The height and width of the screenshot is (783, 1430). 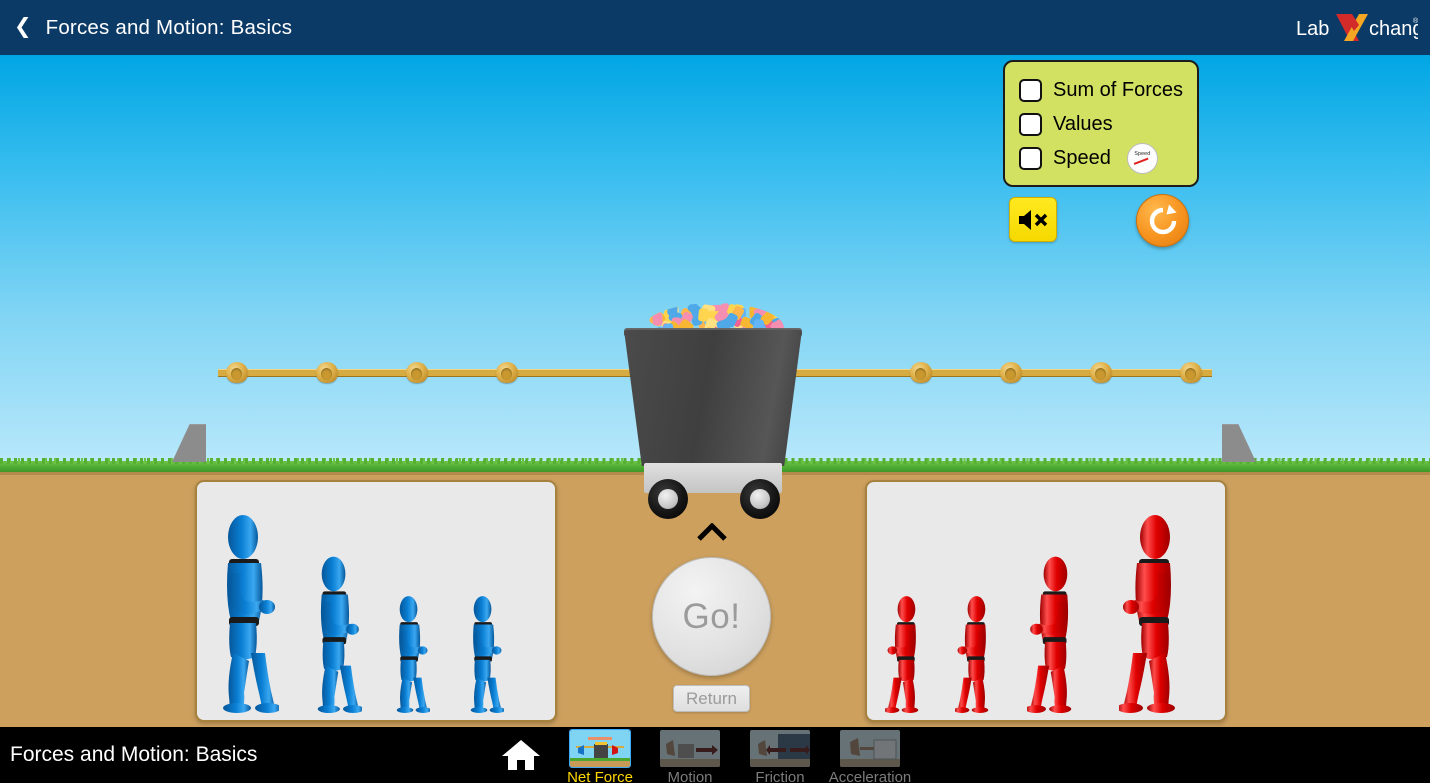 I want to click on home-icon, so click(x=521, y=755).